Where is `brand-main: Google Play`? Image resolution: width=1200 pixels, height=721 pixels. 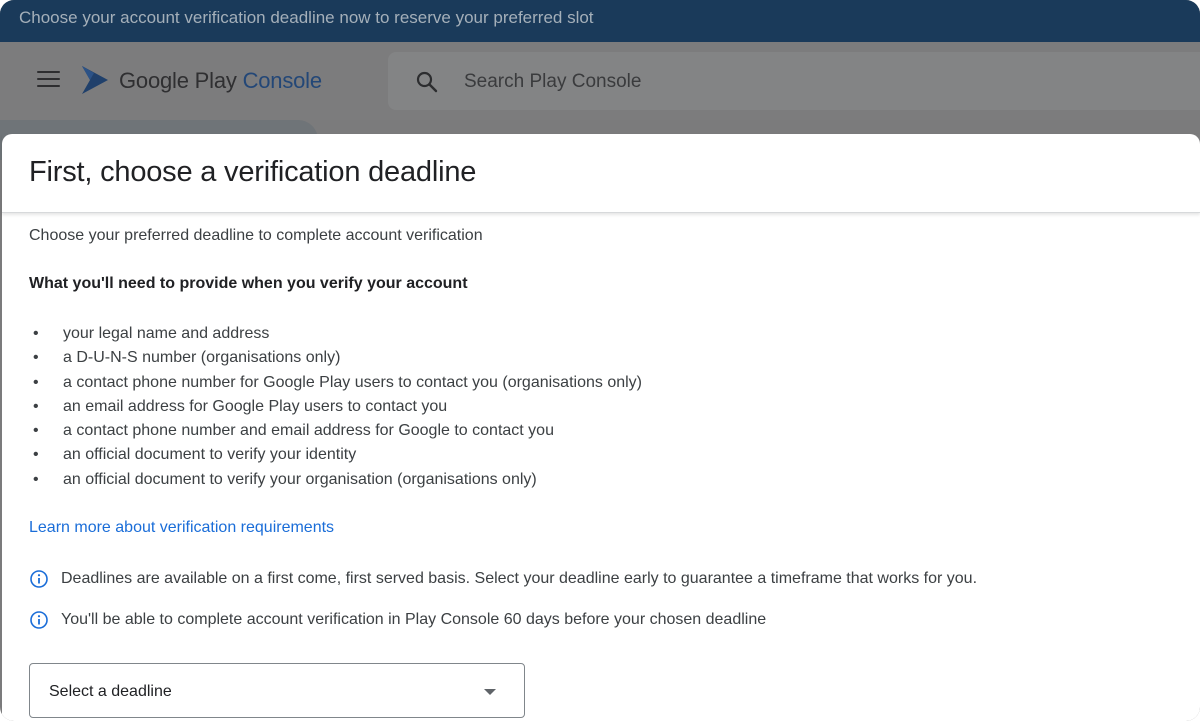 brand-main: Google Play is located at coordinates (178, 80).